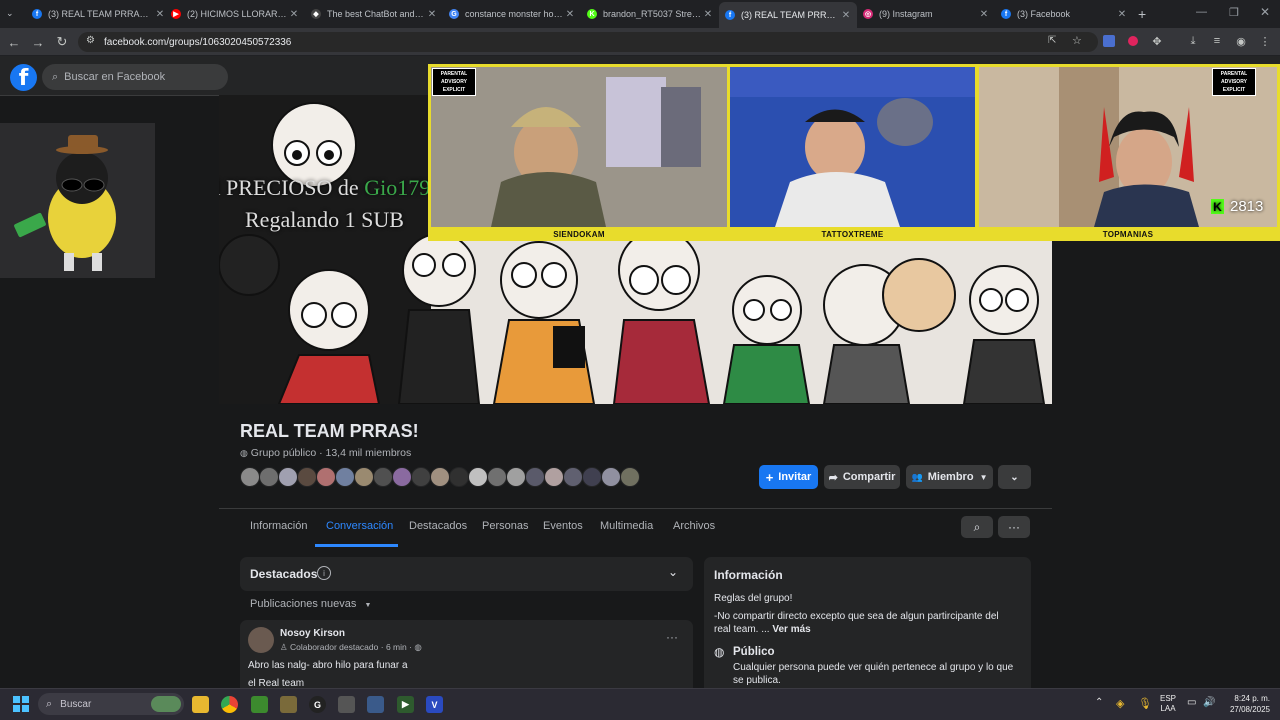 The image size is (1280, 720). I want to click on tab-archivos: Archivos, so click(694, 526).